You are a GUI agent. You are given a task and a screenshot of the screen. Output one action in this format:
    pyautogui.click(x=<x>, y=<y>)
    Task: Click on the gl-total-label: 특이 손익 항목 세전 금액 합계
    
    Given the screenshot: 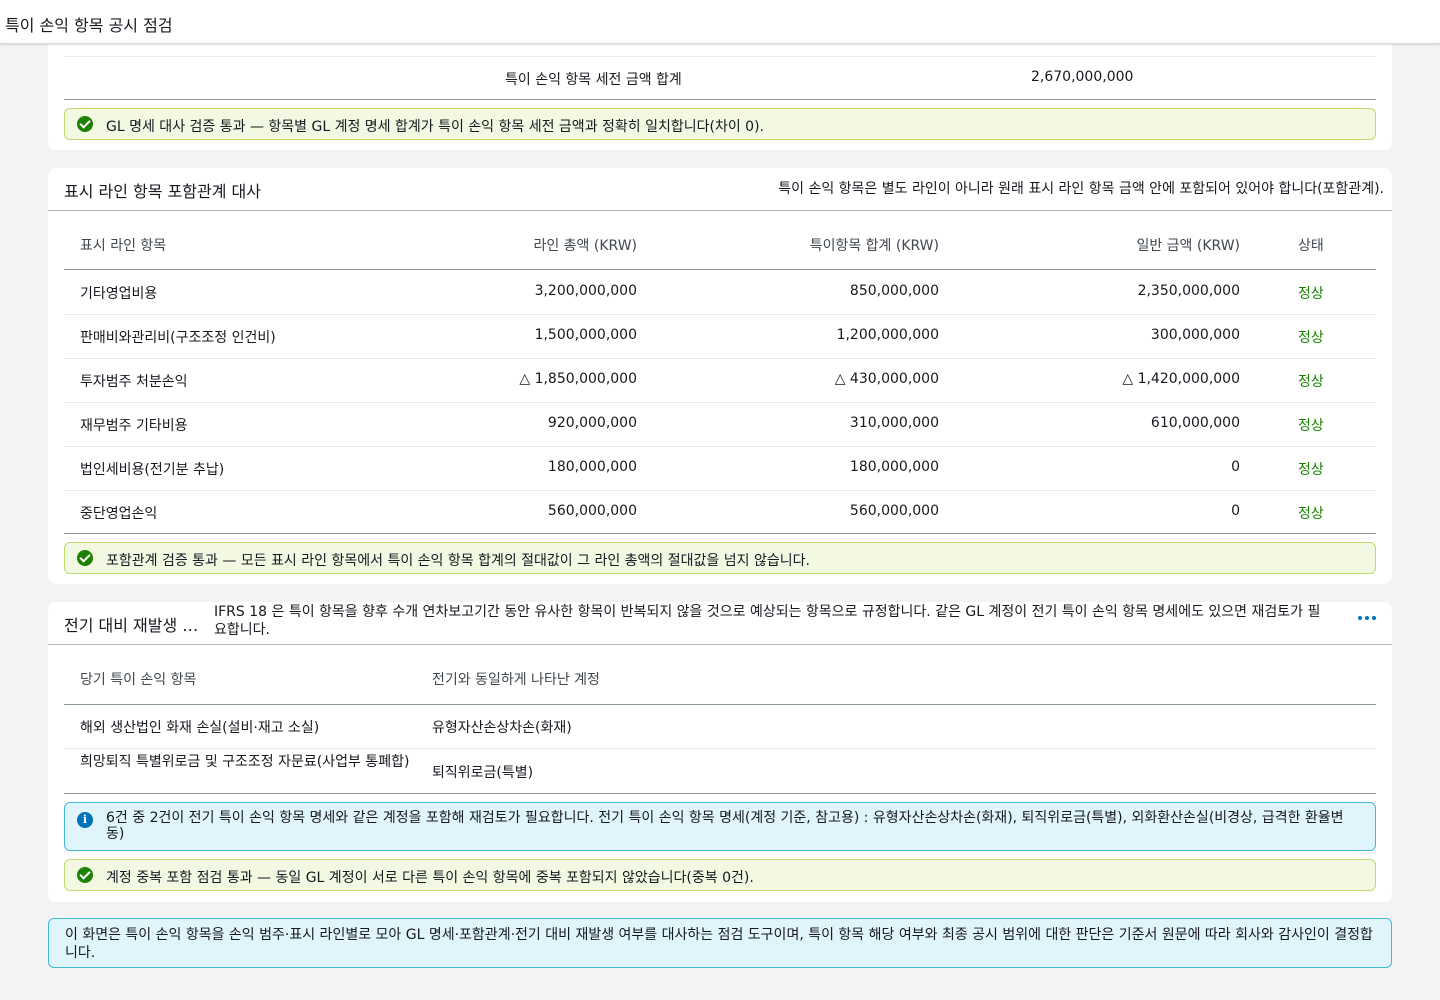 What is the action you would take?
    pyautogui.click(x=593, y=80)
    